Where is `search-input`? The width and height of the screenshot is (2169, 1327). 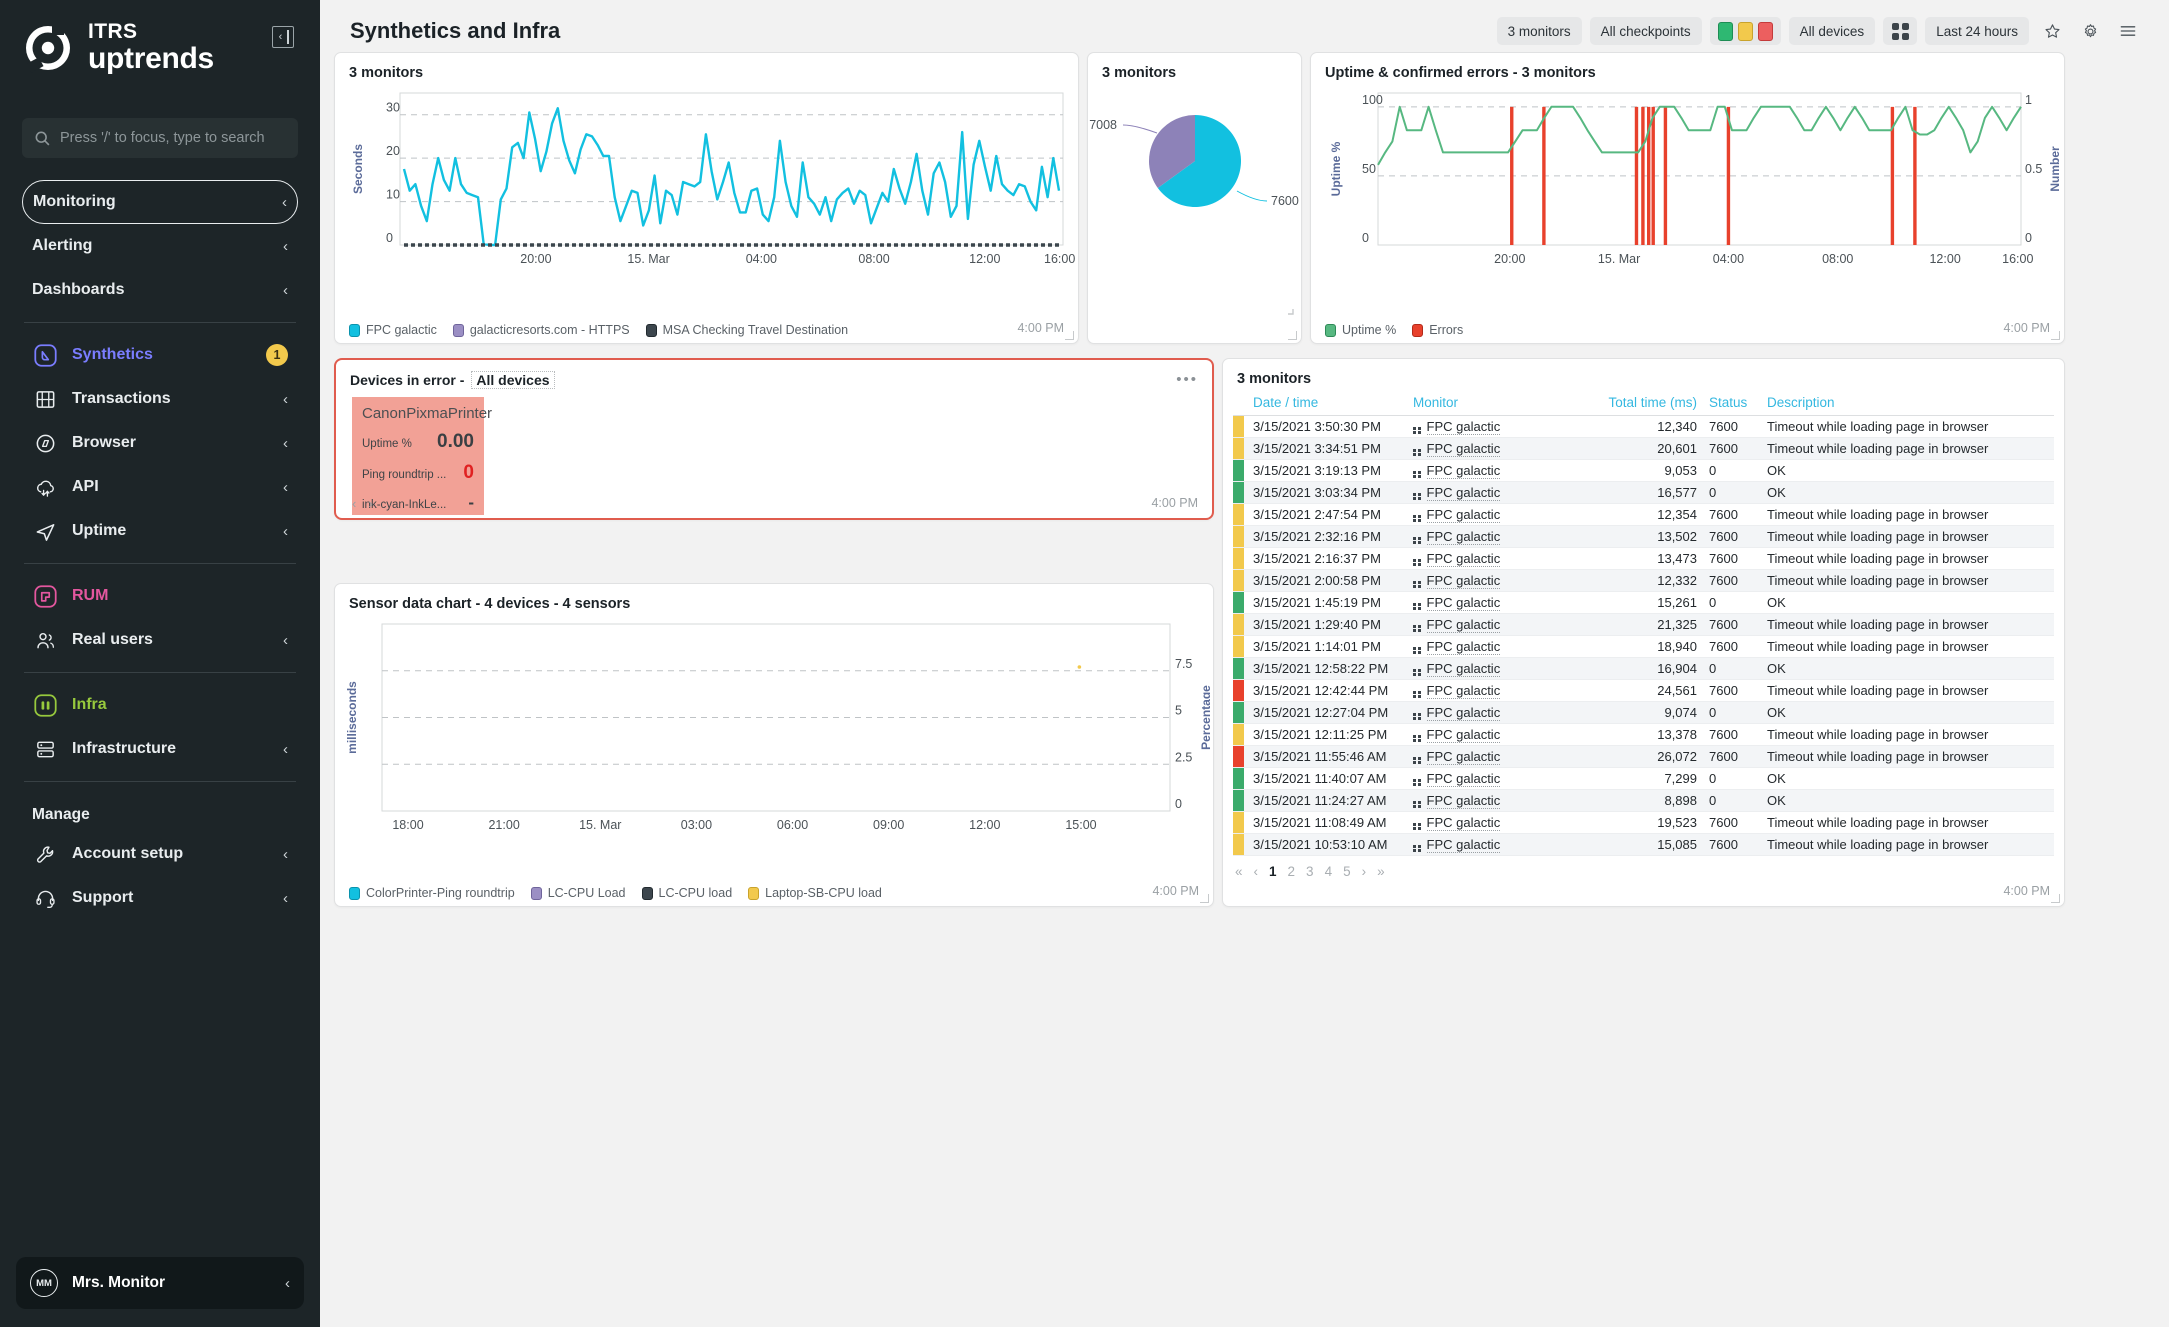
search-input is located at coordinates (173, 138).